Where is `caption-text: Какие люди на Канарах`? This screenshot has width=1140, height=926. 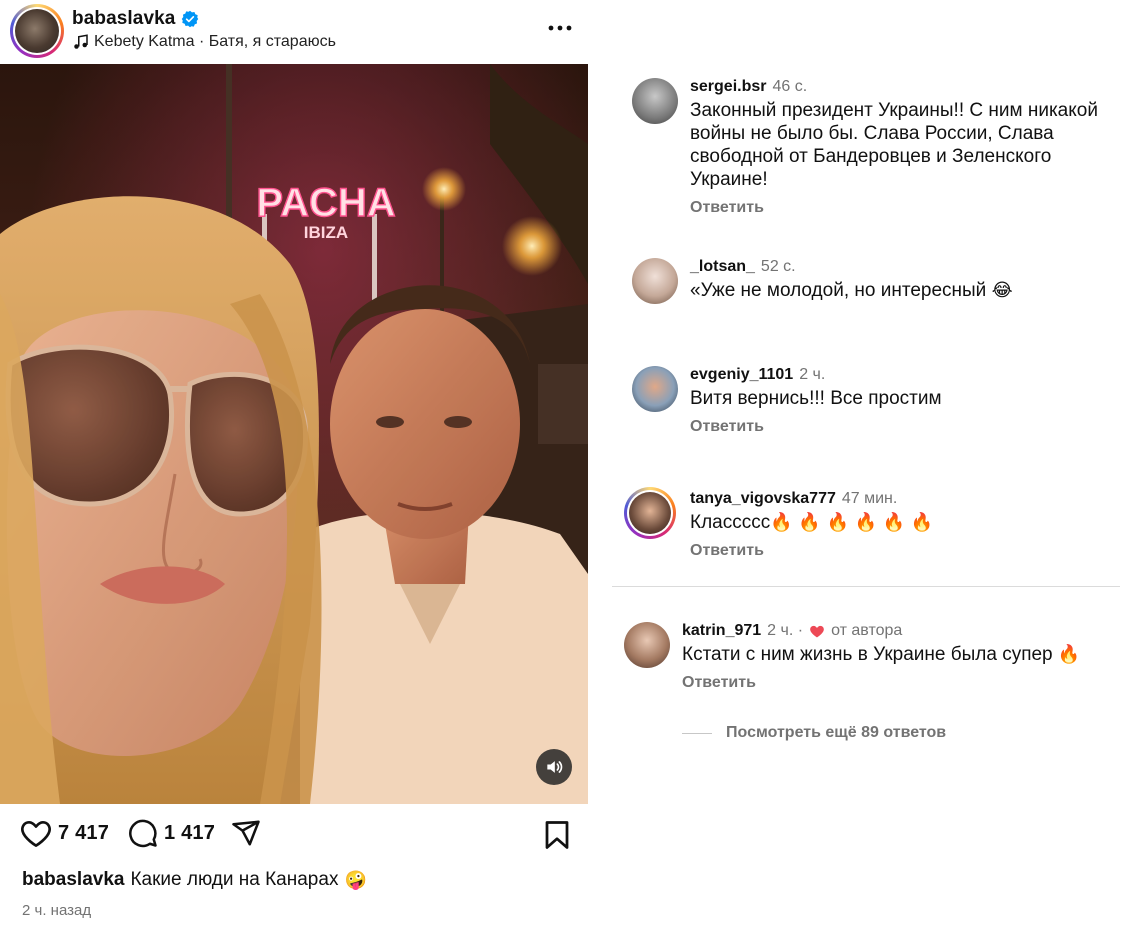
caption-text: Какие люди на Канарах is located at coordinates (234, 879).